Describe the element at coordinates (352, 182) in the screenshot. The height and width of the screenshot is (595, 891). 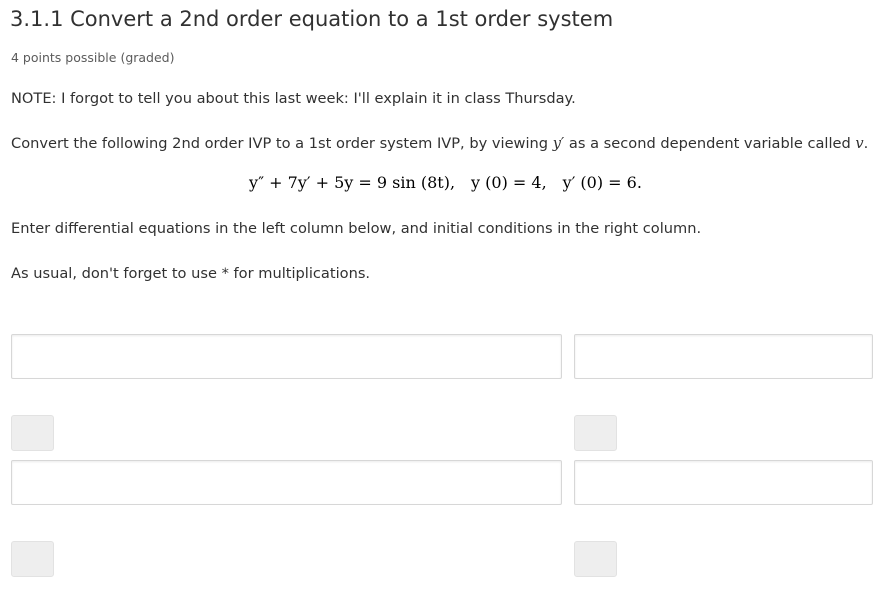
I see `ode-expression: y″ + 7y′ + 5y = 9 sin (8t),` at that location.